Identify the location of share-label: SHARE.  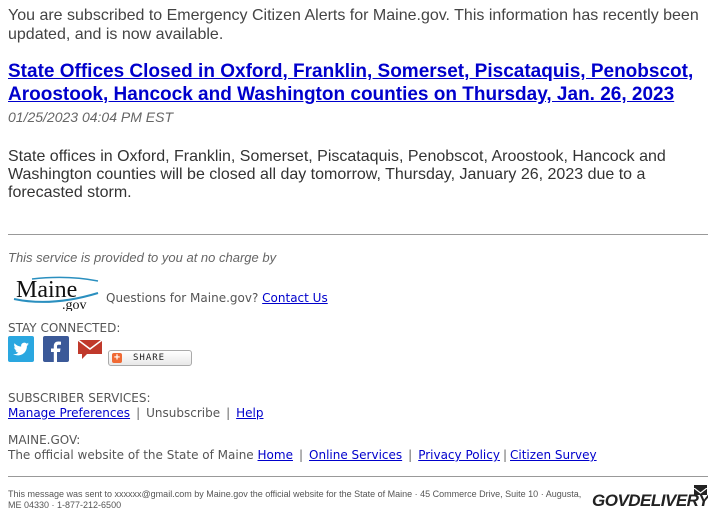
(149, 358).